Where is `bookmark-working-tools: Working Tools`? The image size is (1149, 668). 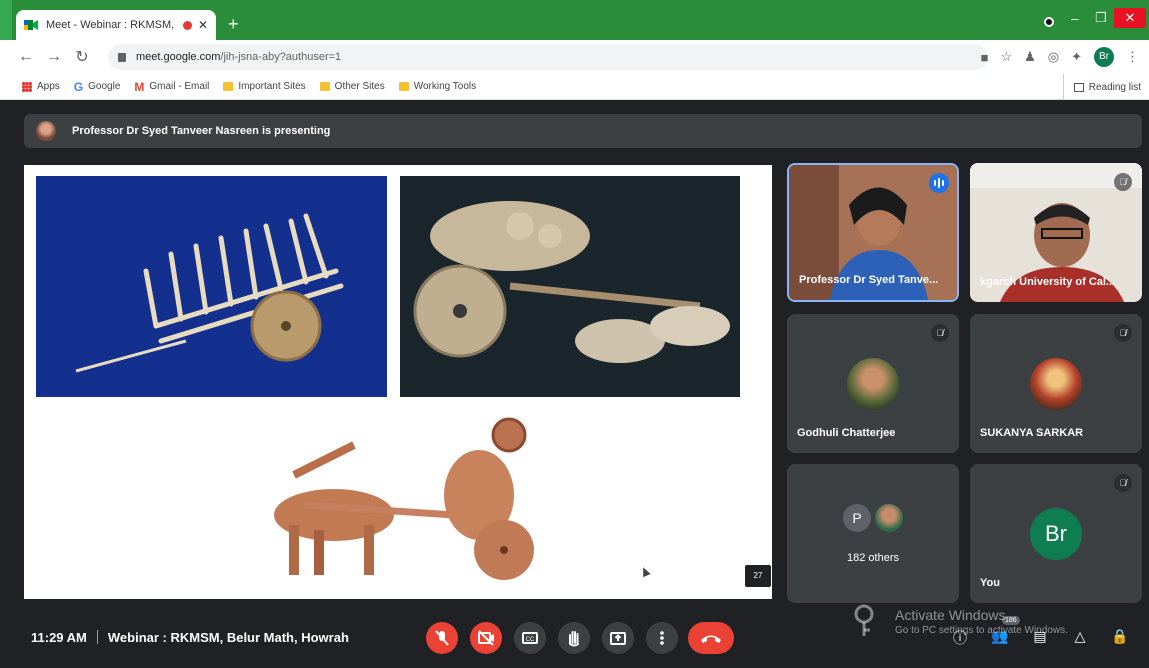 bookmark-working-tools: Working Tools is located at coordinates (437, 86).